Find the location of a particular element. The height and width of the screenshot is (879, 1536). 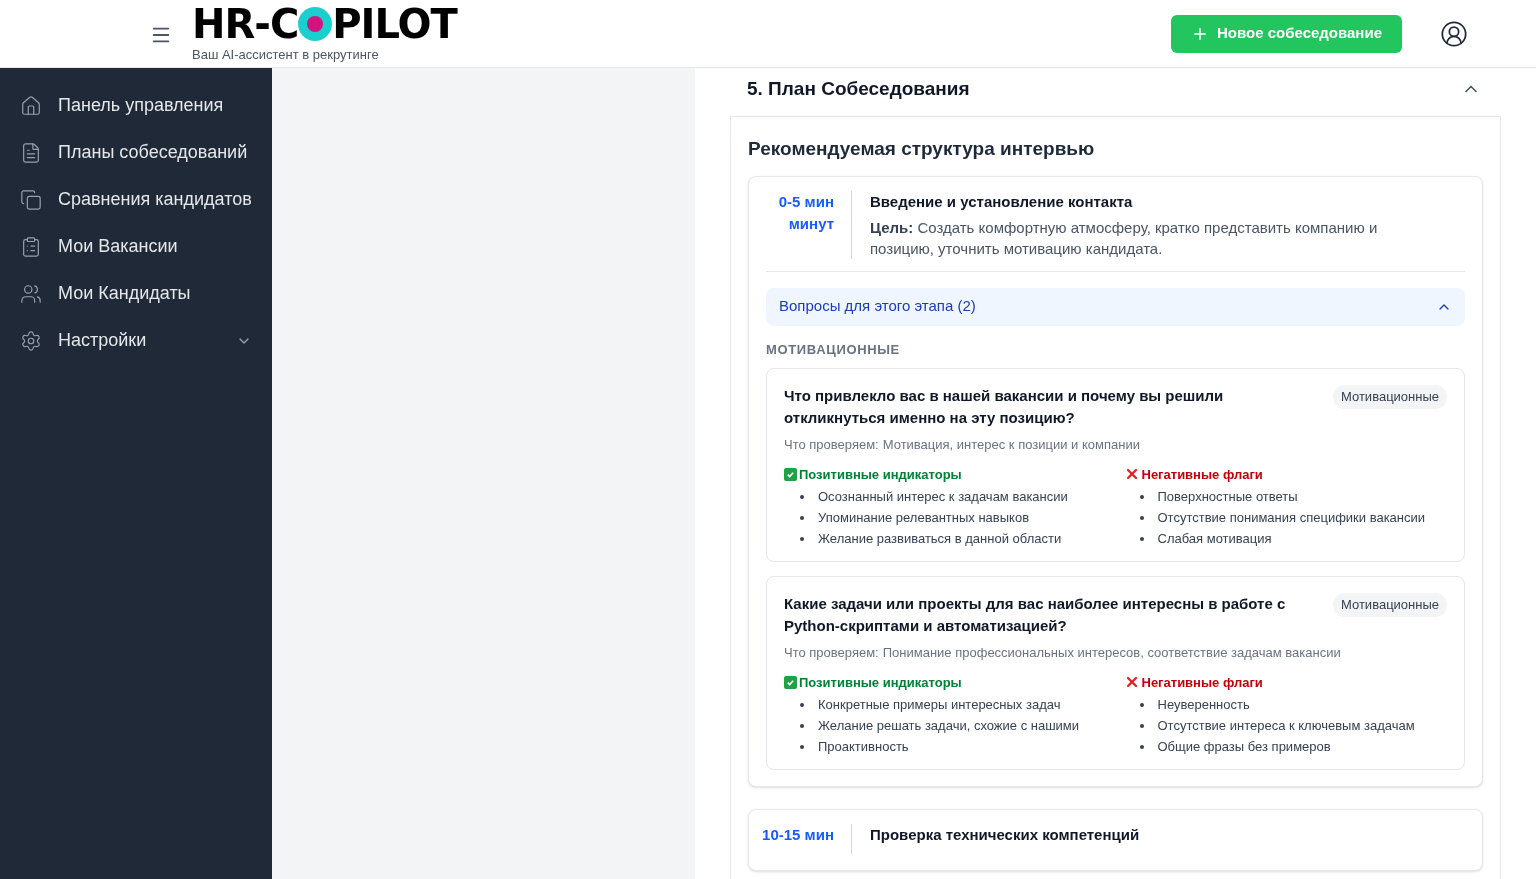

sidebar-item: Мои Вакансии is located at coordinates (136, 246).